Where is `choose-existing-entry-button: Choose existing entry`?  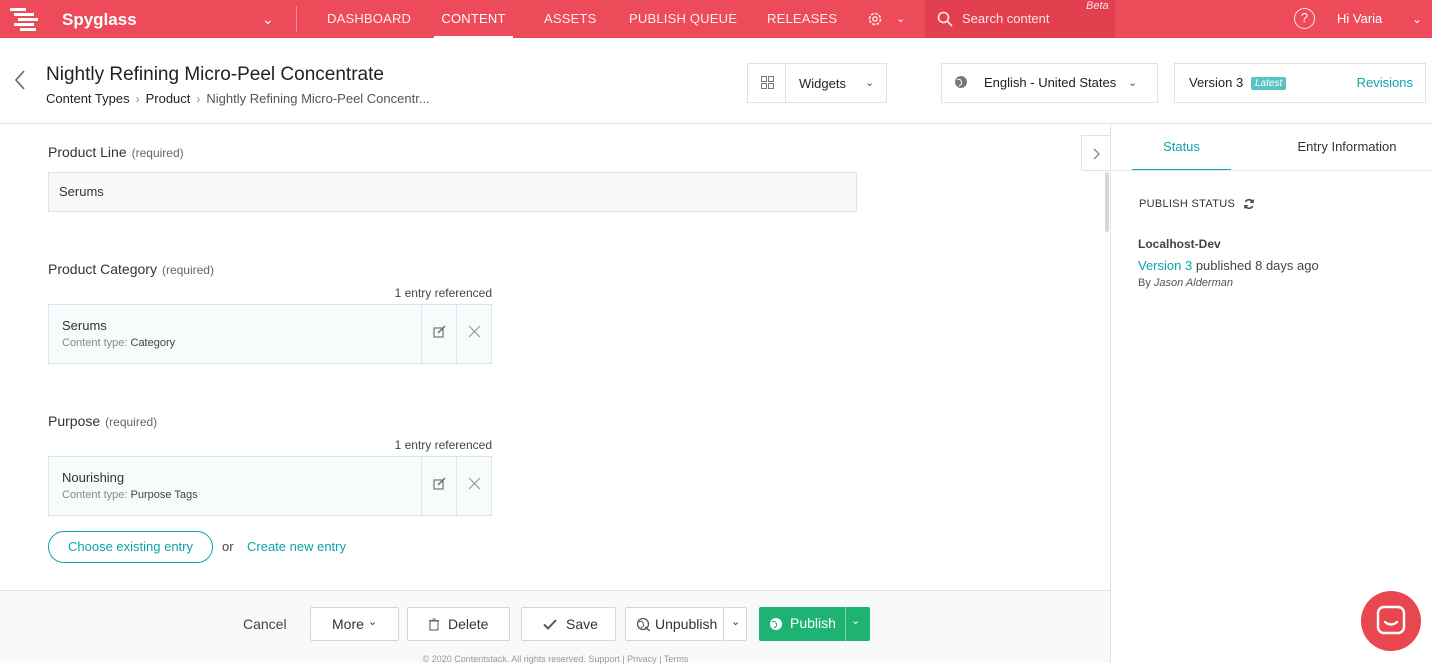
choose-existing-entry-button: Choose existing entry is located at coordinates (130, 547).